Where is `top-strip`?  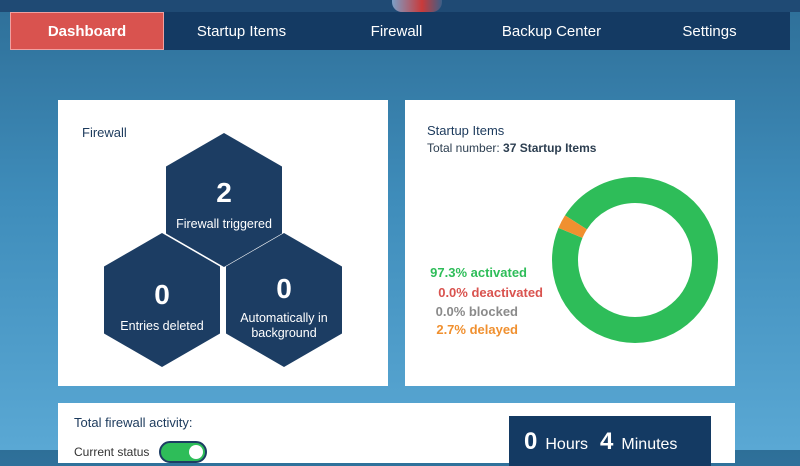 top-strip is located at coordinates (400, 6).